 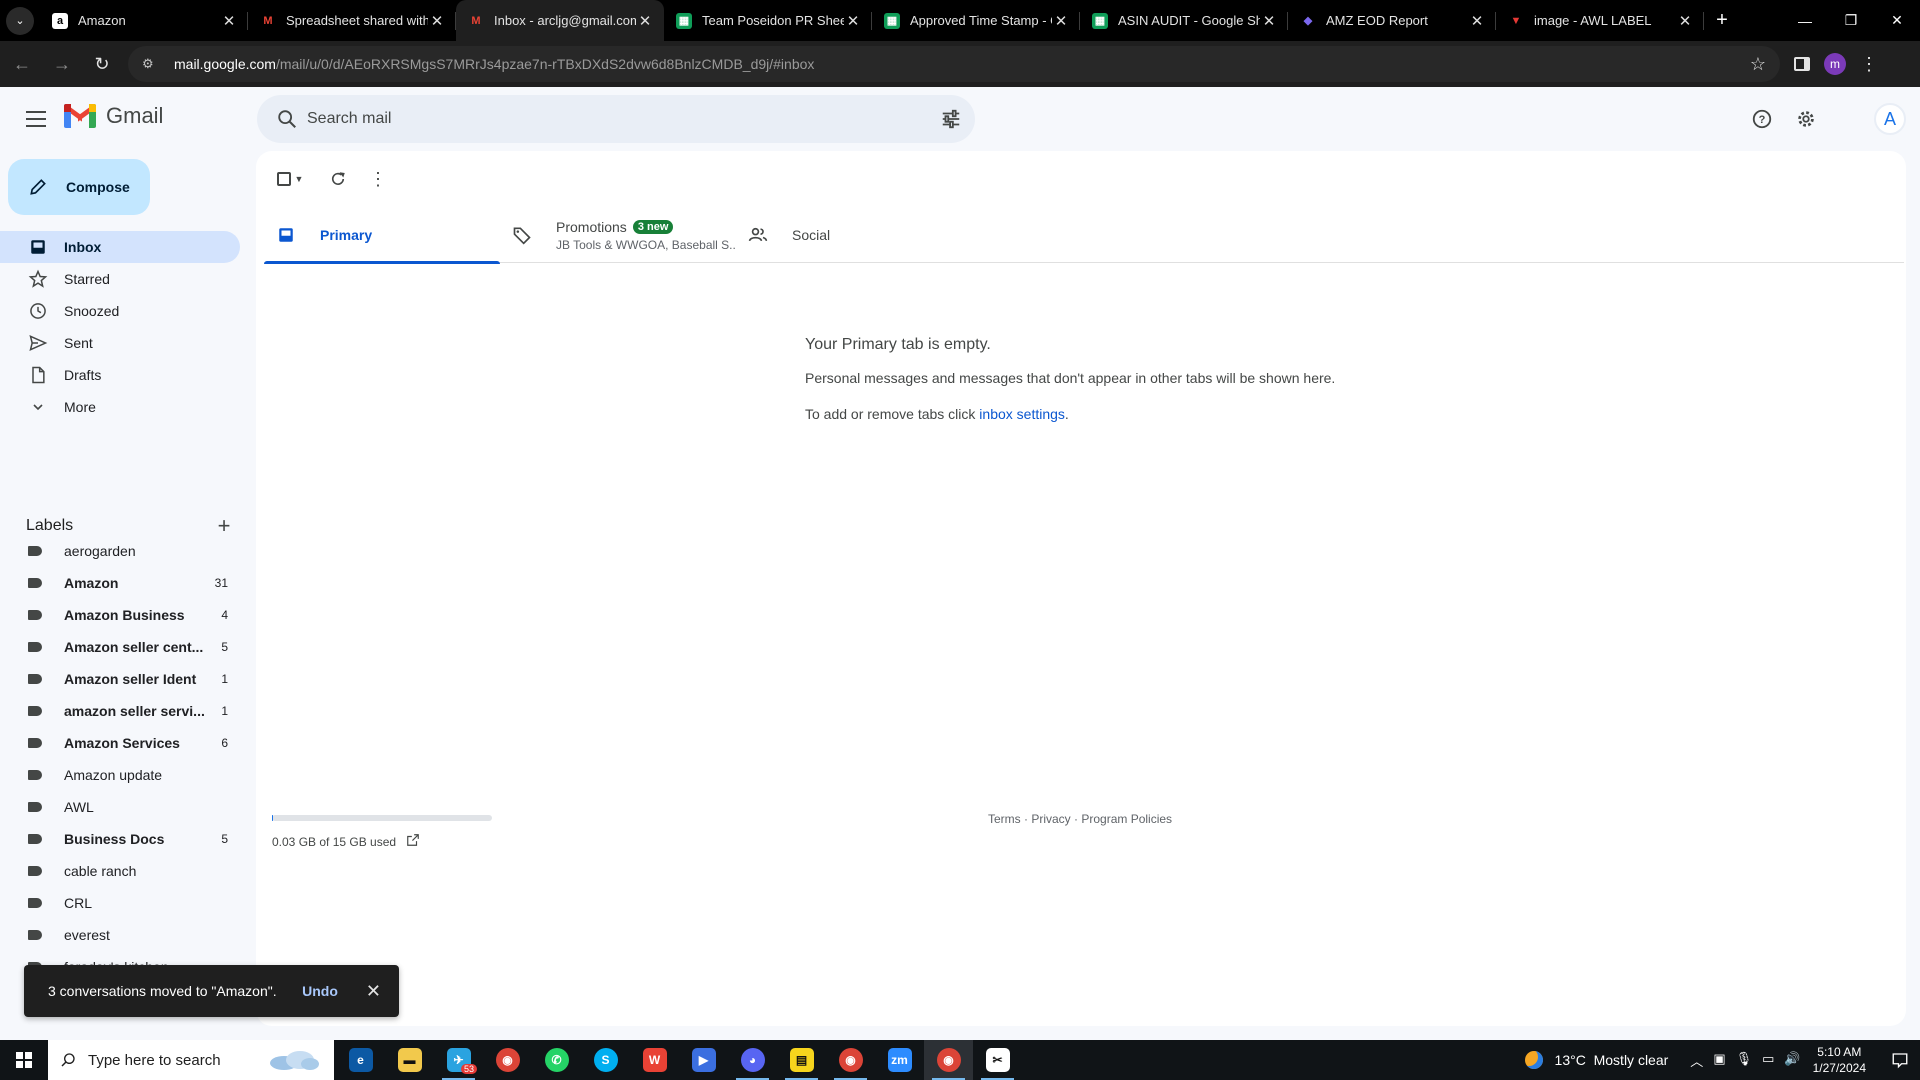 I want to click on more-actions-icon: ⋮, so click(x=378, y=179).